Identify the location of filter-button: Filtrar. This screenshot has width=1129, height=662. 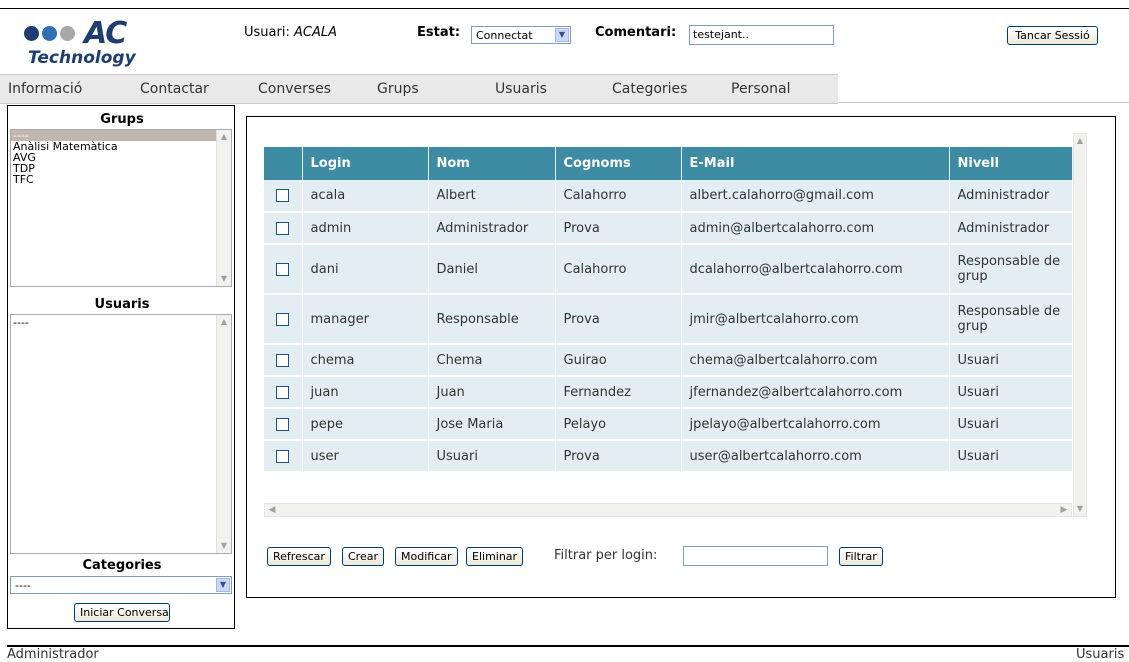
(861, 556).